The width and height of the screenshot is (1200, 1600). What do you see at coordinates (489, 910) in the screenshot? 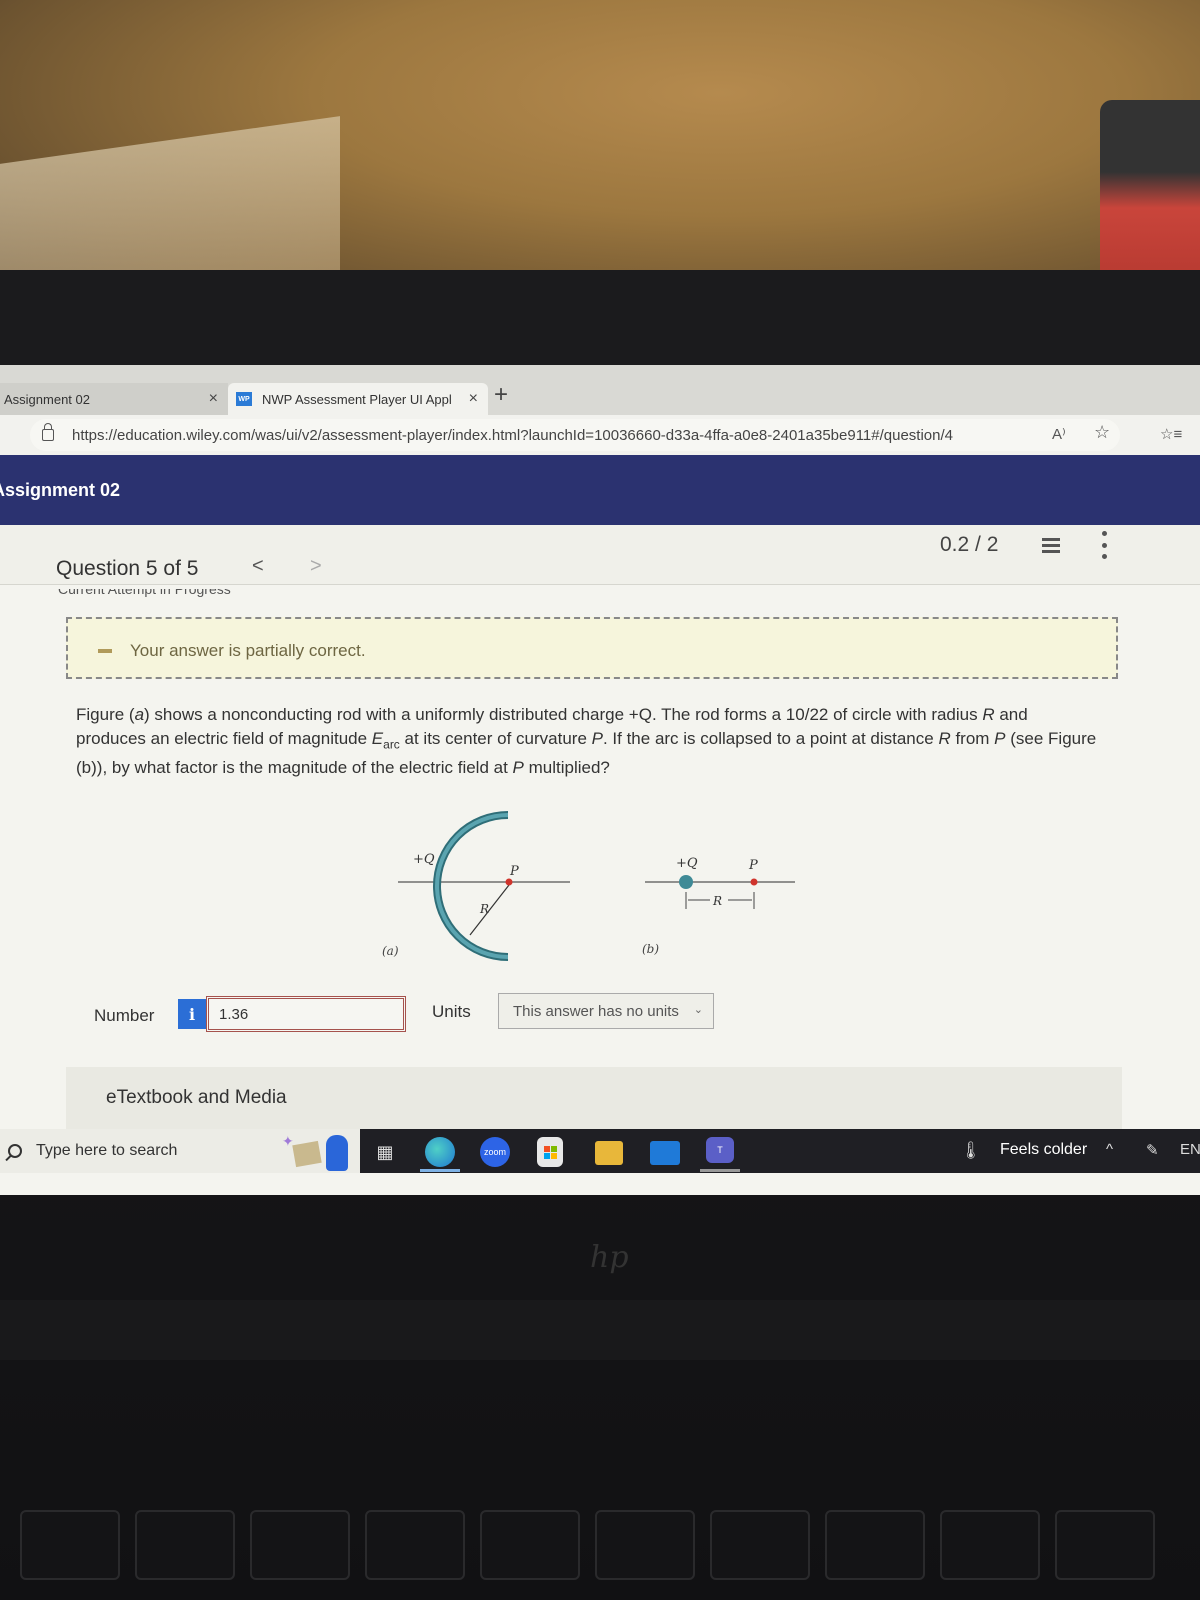
I see `radius-line` at bounding box center [489, 910].